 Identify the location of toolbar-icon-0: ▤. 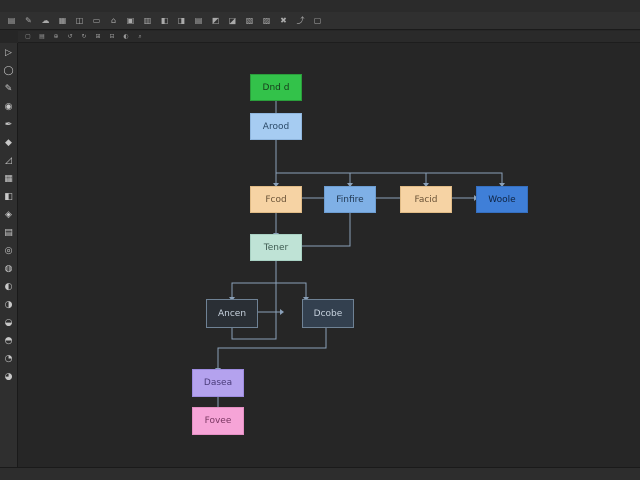
(11, 20).